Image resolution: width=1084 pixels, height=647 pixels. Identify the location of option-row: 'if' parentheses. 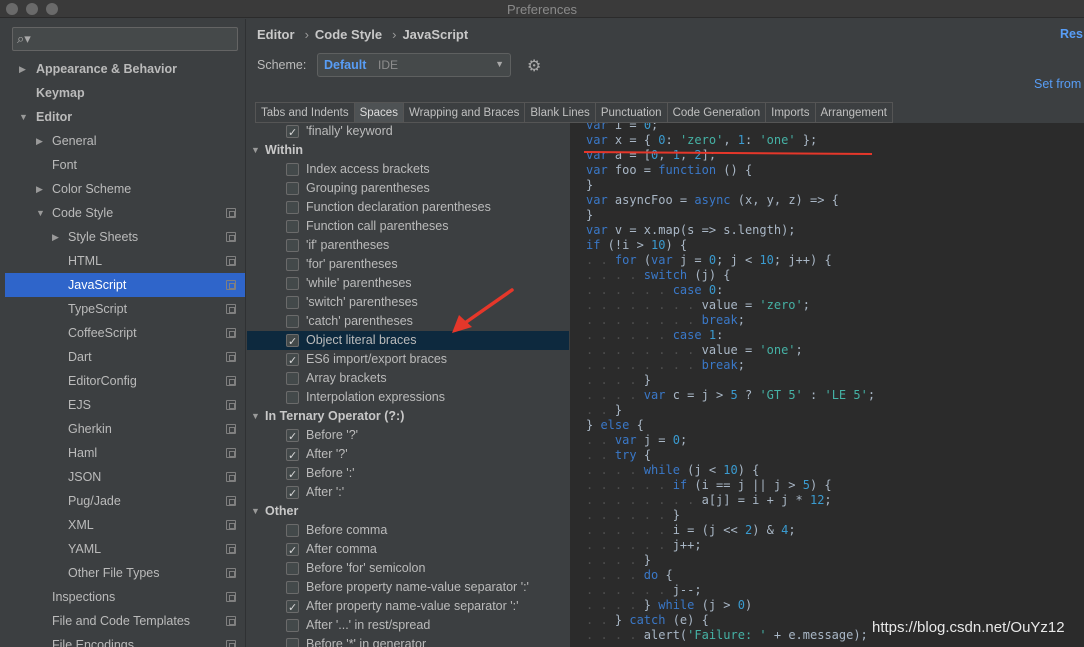
(408, 245).